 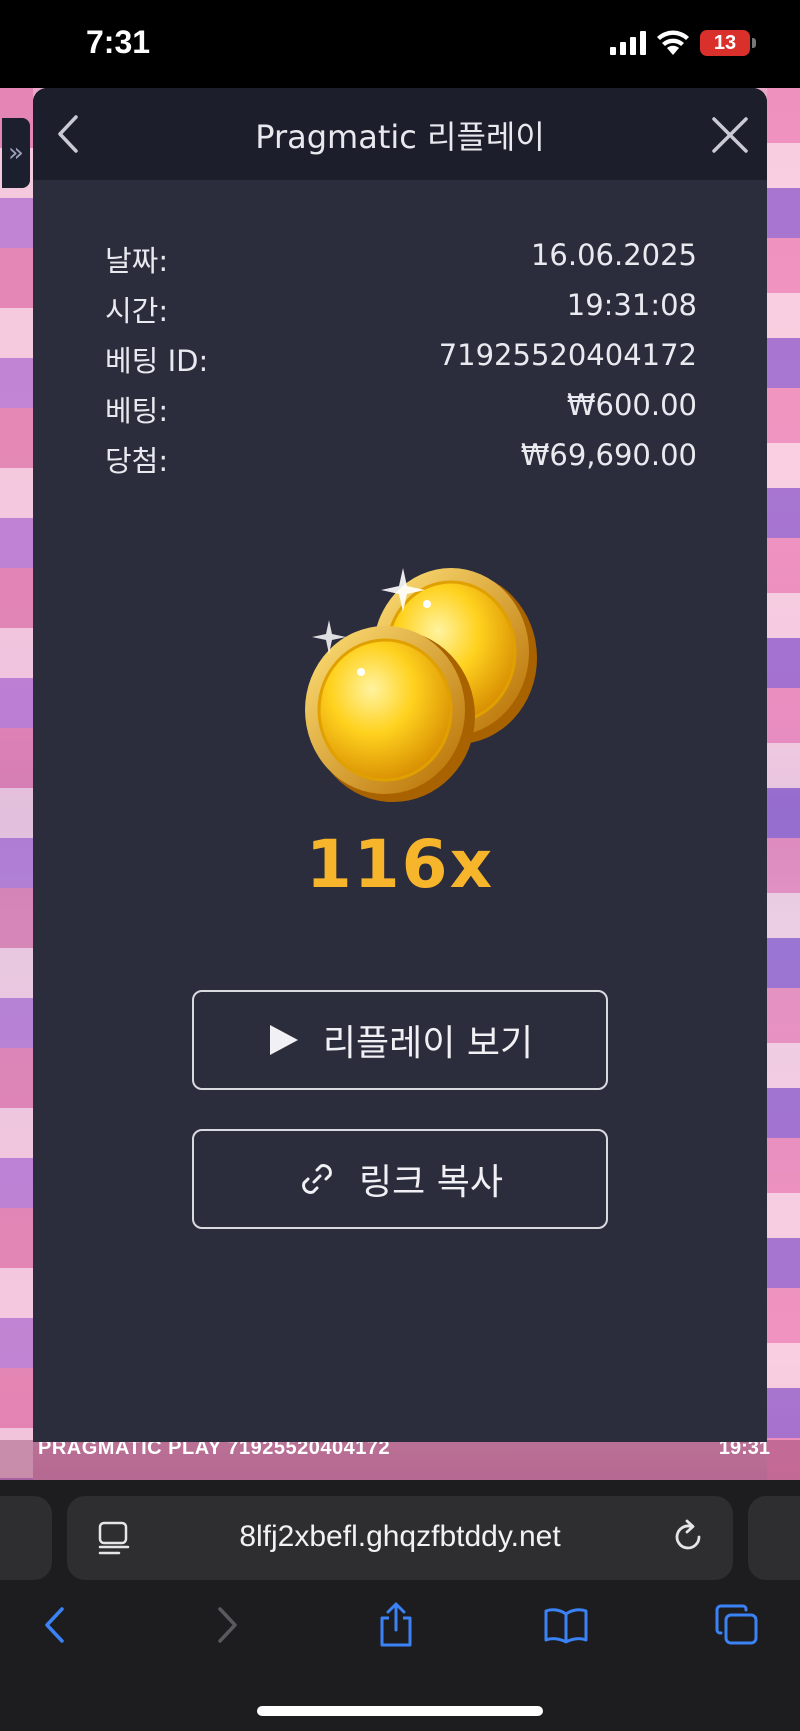 I want to click on info-row-bet-id: 베팅 ID: 71925520404172, so click(x=401, y=363).